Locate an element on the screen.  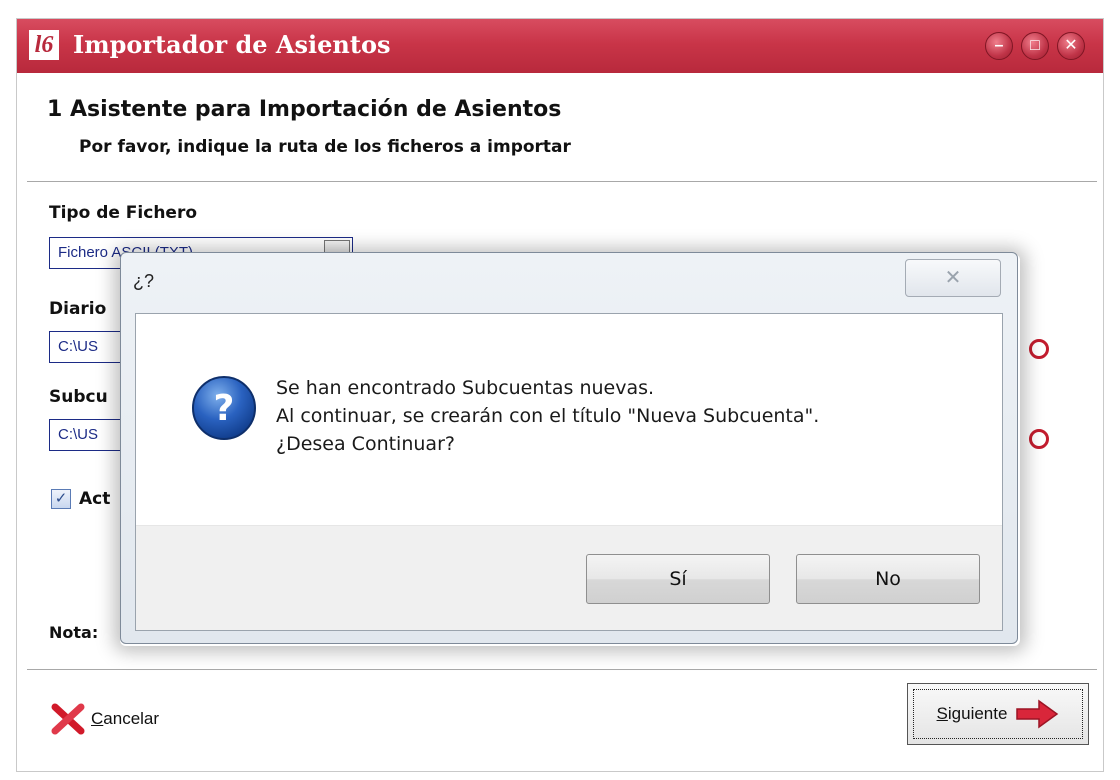
question-icon: ? is located at coordinates (224, 408).